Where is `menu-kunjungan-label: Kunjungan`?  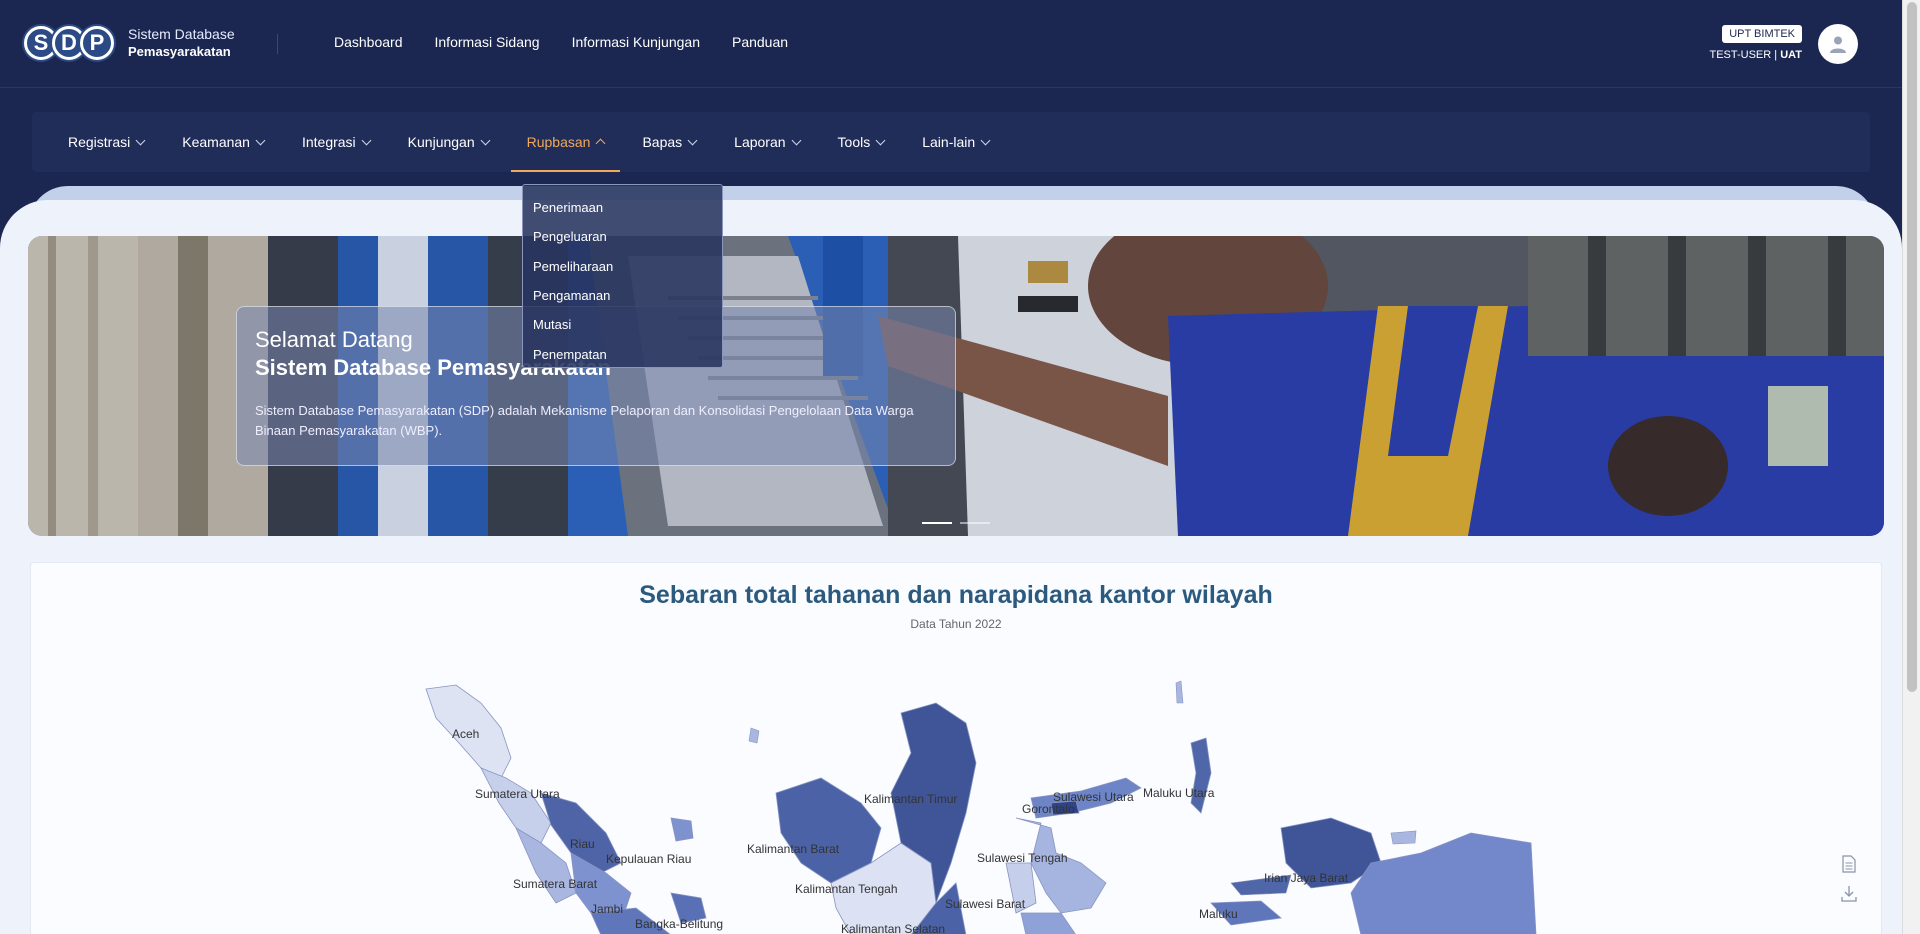
menu-kunjungan-label: Kunjungan is located at coordinates (441, 142).